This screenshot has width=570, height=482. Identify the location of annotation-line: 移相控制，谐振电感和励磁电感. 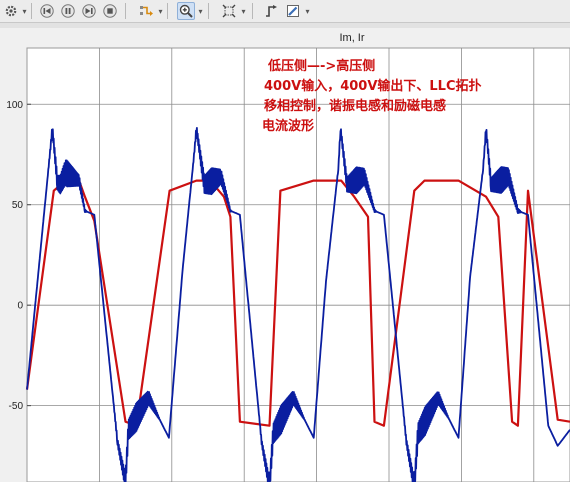
(355, 106).